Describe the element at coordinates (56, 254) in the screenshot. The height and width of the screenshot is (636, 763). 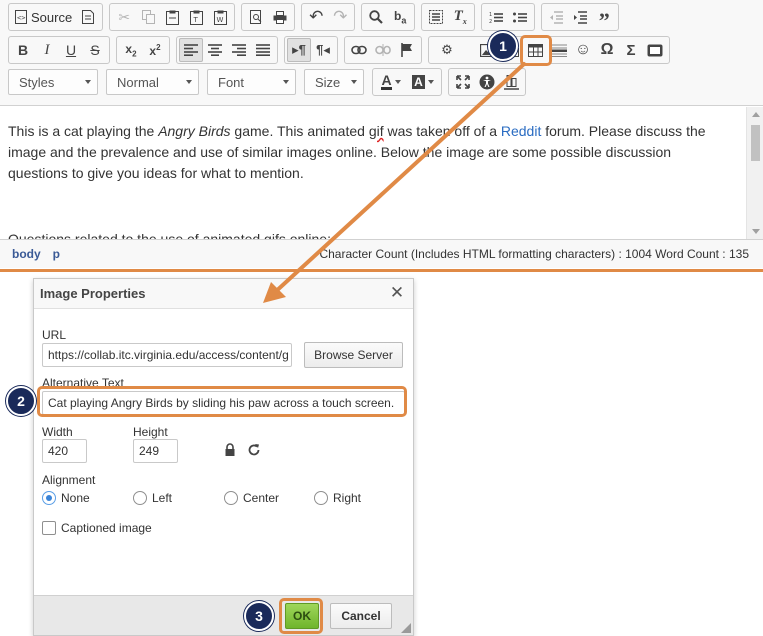
I see `path-p: p` at that location.